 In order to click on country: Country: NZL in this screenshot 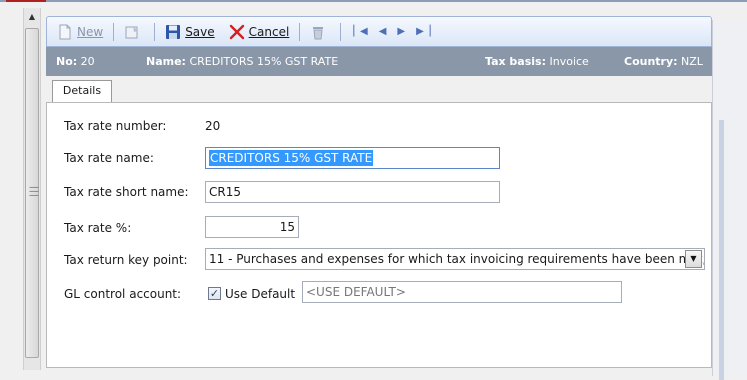, I will do `click(663, 61)`.